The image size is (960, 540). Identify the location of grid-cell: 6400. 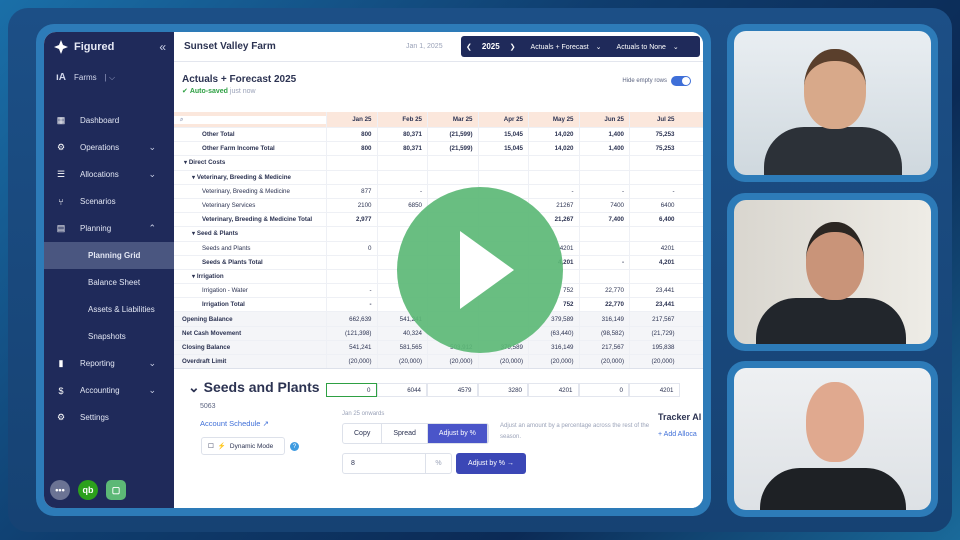
(654, 205).